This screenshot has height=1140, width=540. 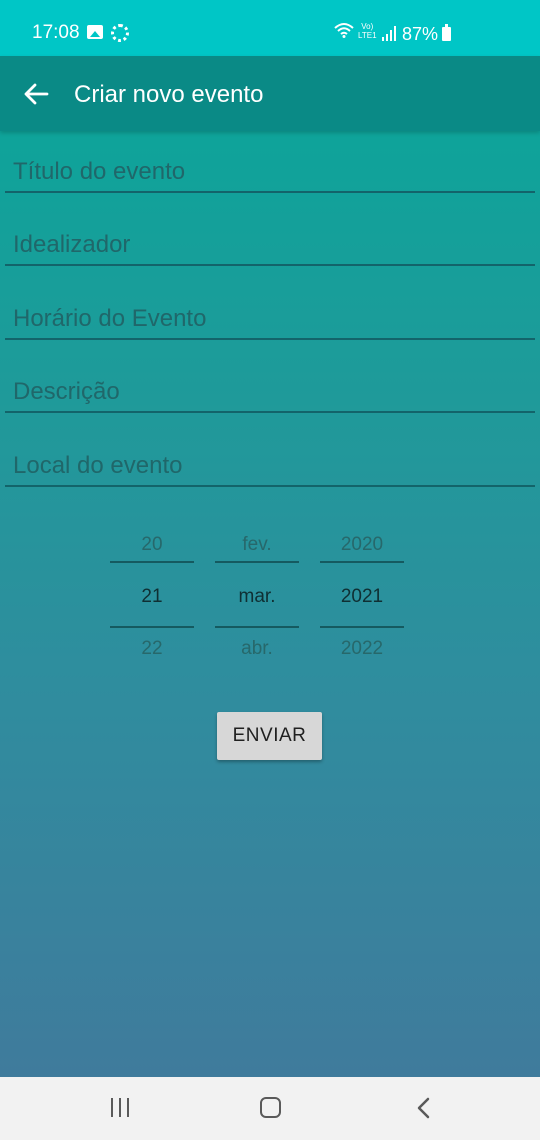 What do you see at coordinates (270, 463) in the screenshot?
I see `event-location-input` at bounding box center [270, 463].